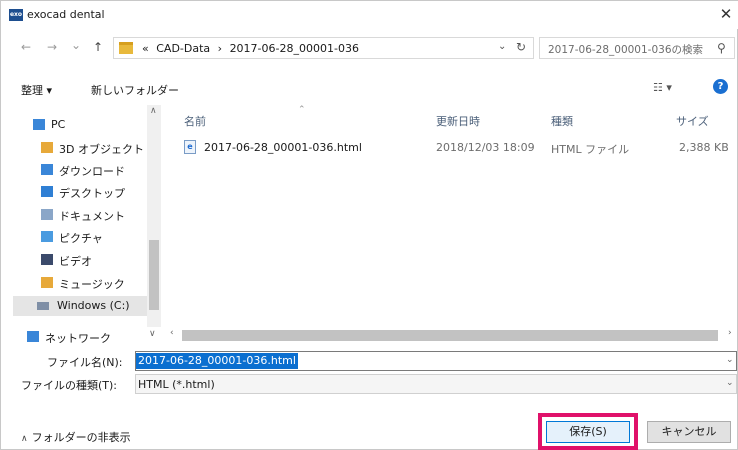 This screenshot has width=738, height=450. I want to click on hide-folders-toggle: ∧ フォルダーの非表示, so click(76, 437).